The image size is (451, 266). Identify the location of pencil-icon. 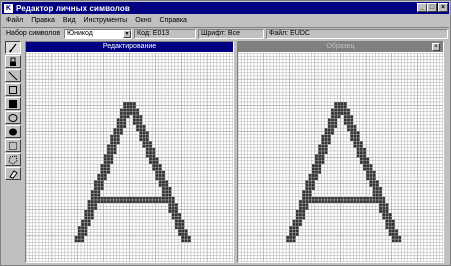
(13, 47).